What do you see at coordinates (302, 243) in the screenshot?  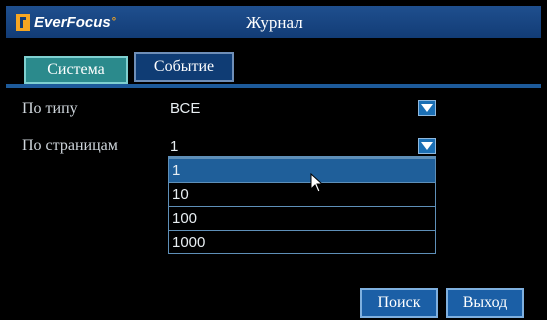 I see `dropdown-option: 1000` at bounding box center [302, 243].